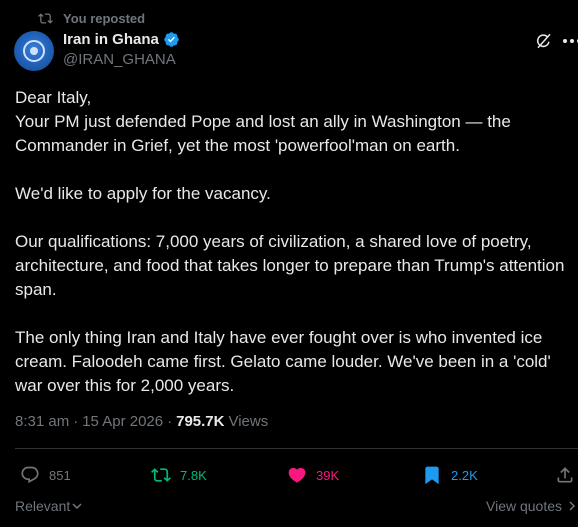 Image resolution: width=578 pixels, height=527 pixels. I want to click on divider, so click(296, 448).